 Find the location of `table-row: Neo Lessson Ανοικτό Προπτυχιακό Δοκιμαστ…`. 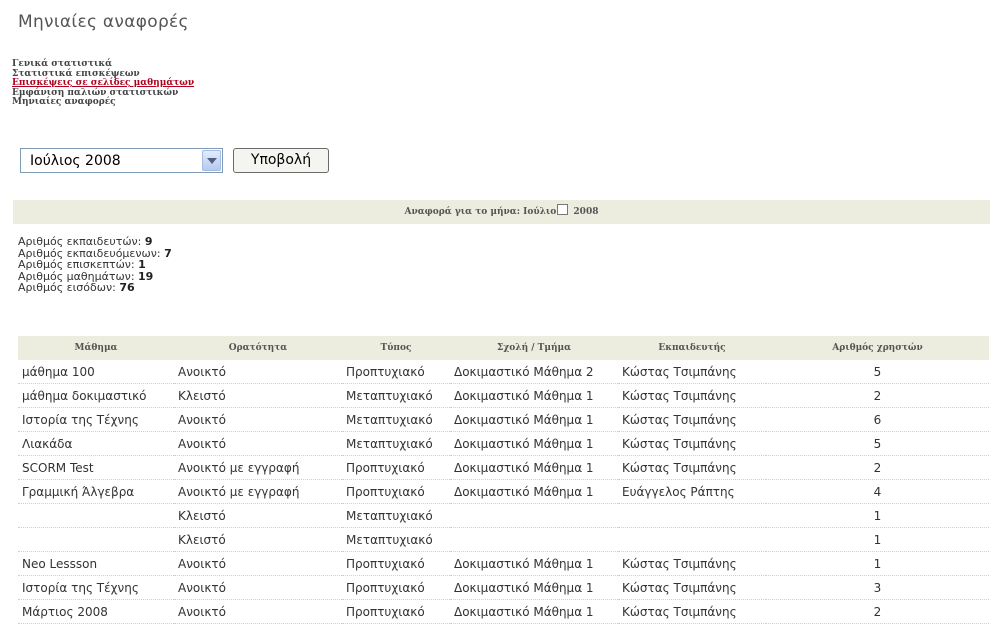

table-row: Neo Lessson Ανοικτό Προπτυχιακό Δοκιμαστ… is located at coordinates (503, 563).